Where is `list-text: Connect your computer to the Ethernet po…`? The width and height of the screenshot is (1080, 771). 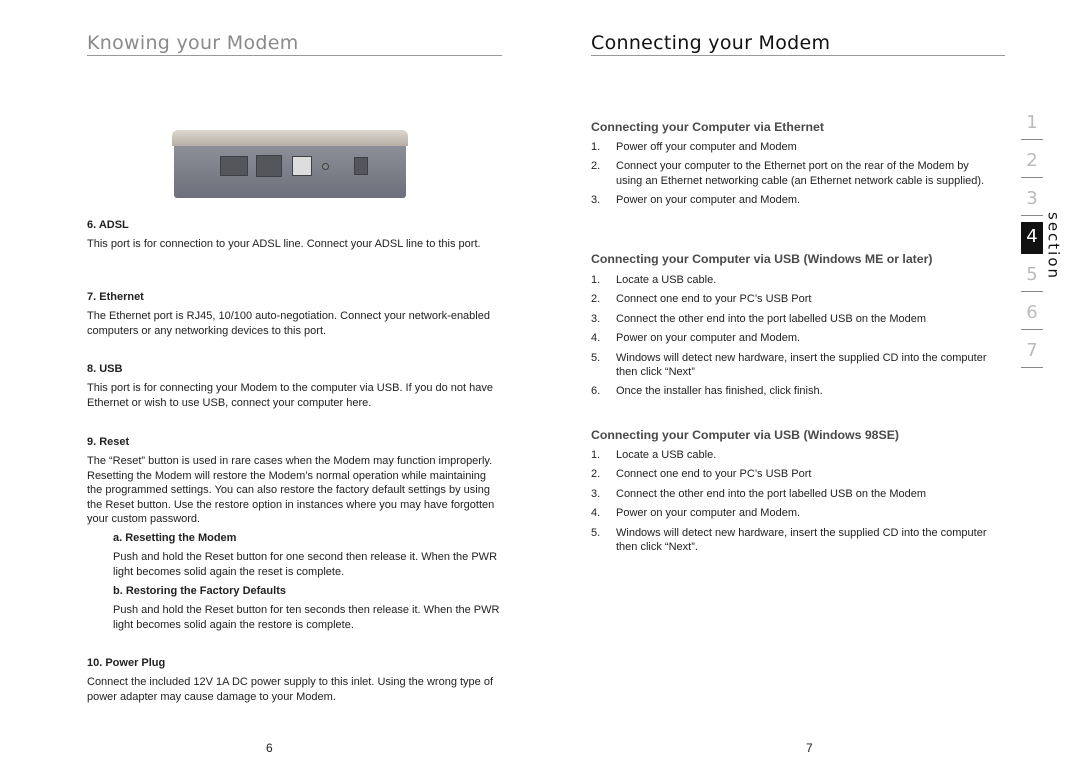 list-text: Connect your computer to the Ethernet po… is located at coordinates (800, 173).